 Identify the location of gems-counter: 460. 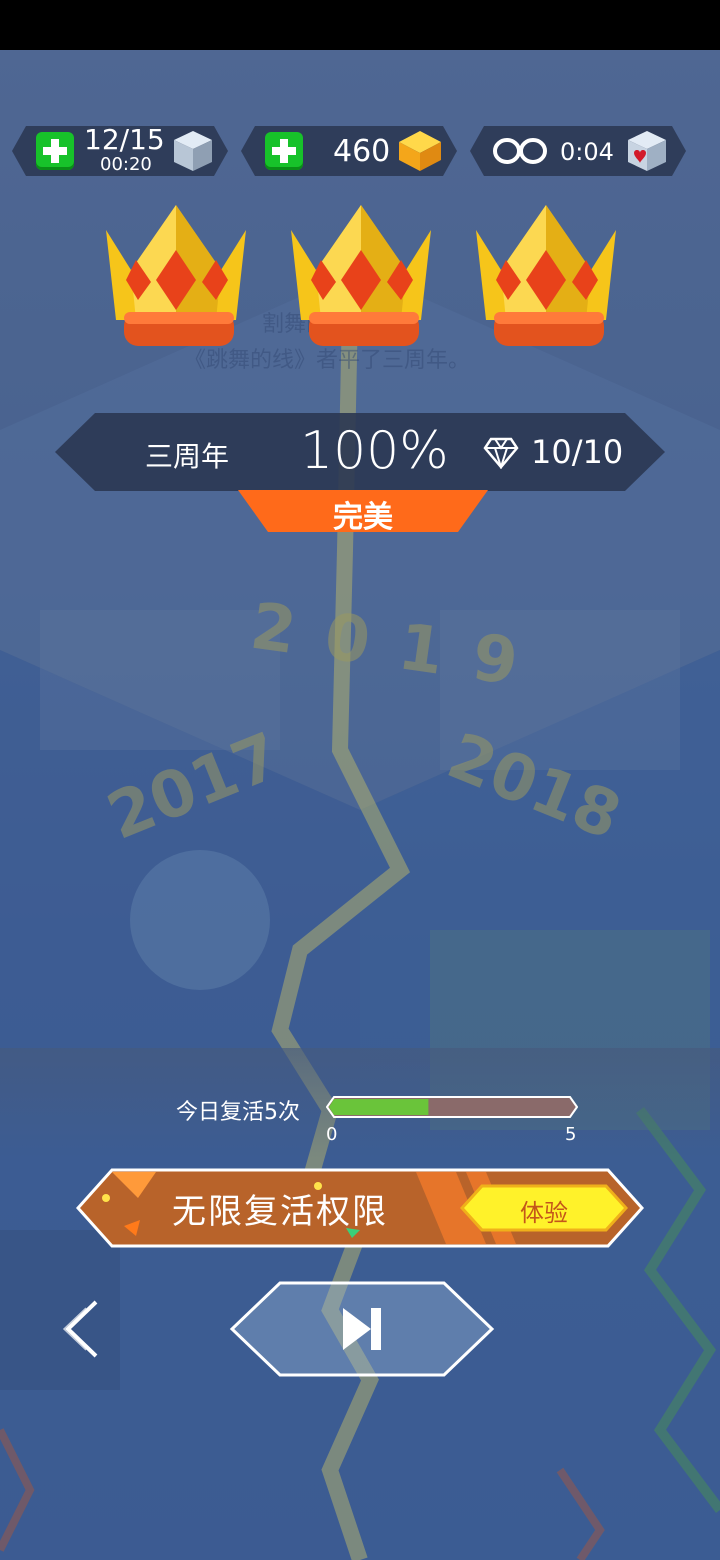
(349, 151).